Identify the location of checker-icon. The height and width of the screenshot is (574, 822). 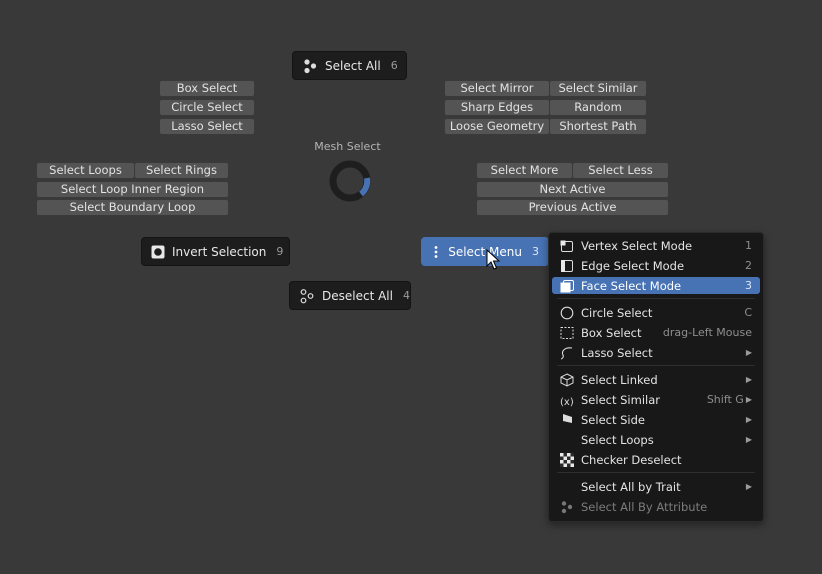
(567, 459).